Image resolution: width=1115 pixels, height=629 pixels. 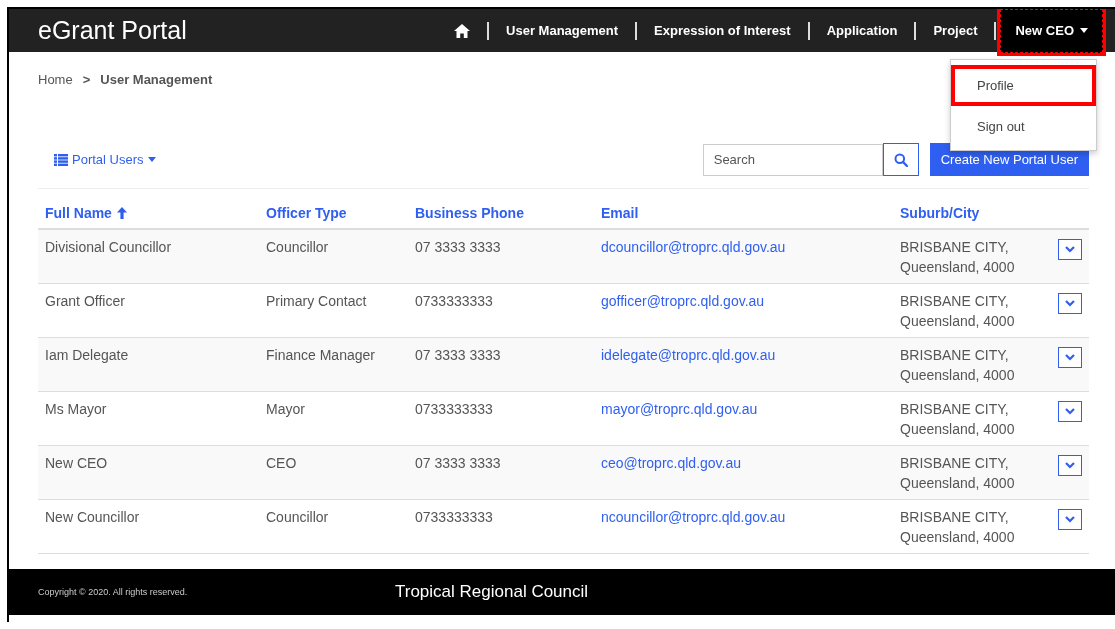 What do you see at coordinates (76, 463) in the screenshot?
I see `table-cell: New CEO` at bounding box center [76, 463].